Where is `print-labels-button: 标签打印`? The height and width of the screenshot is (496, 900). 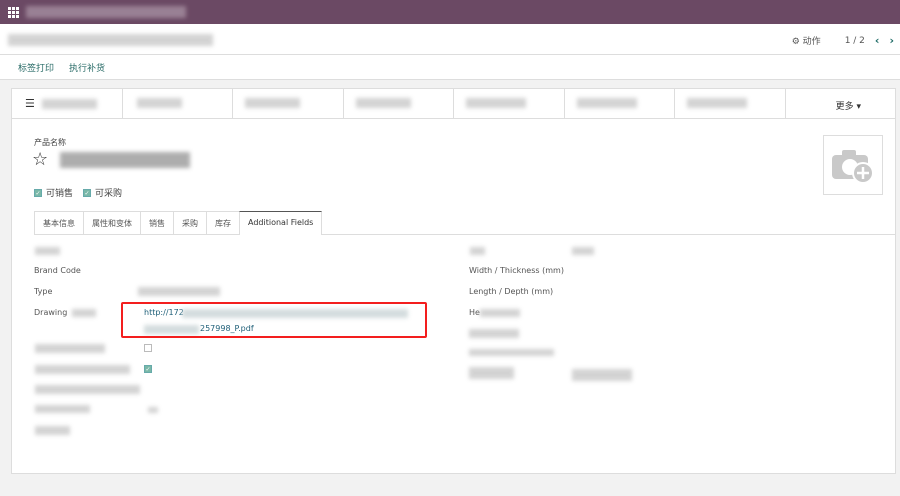 print-labels-button: 标签打印 is located at coordinates (36, 67).